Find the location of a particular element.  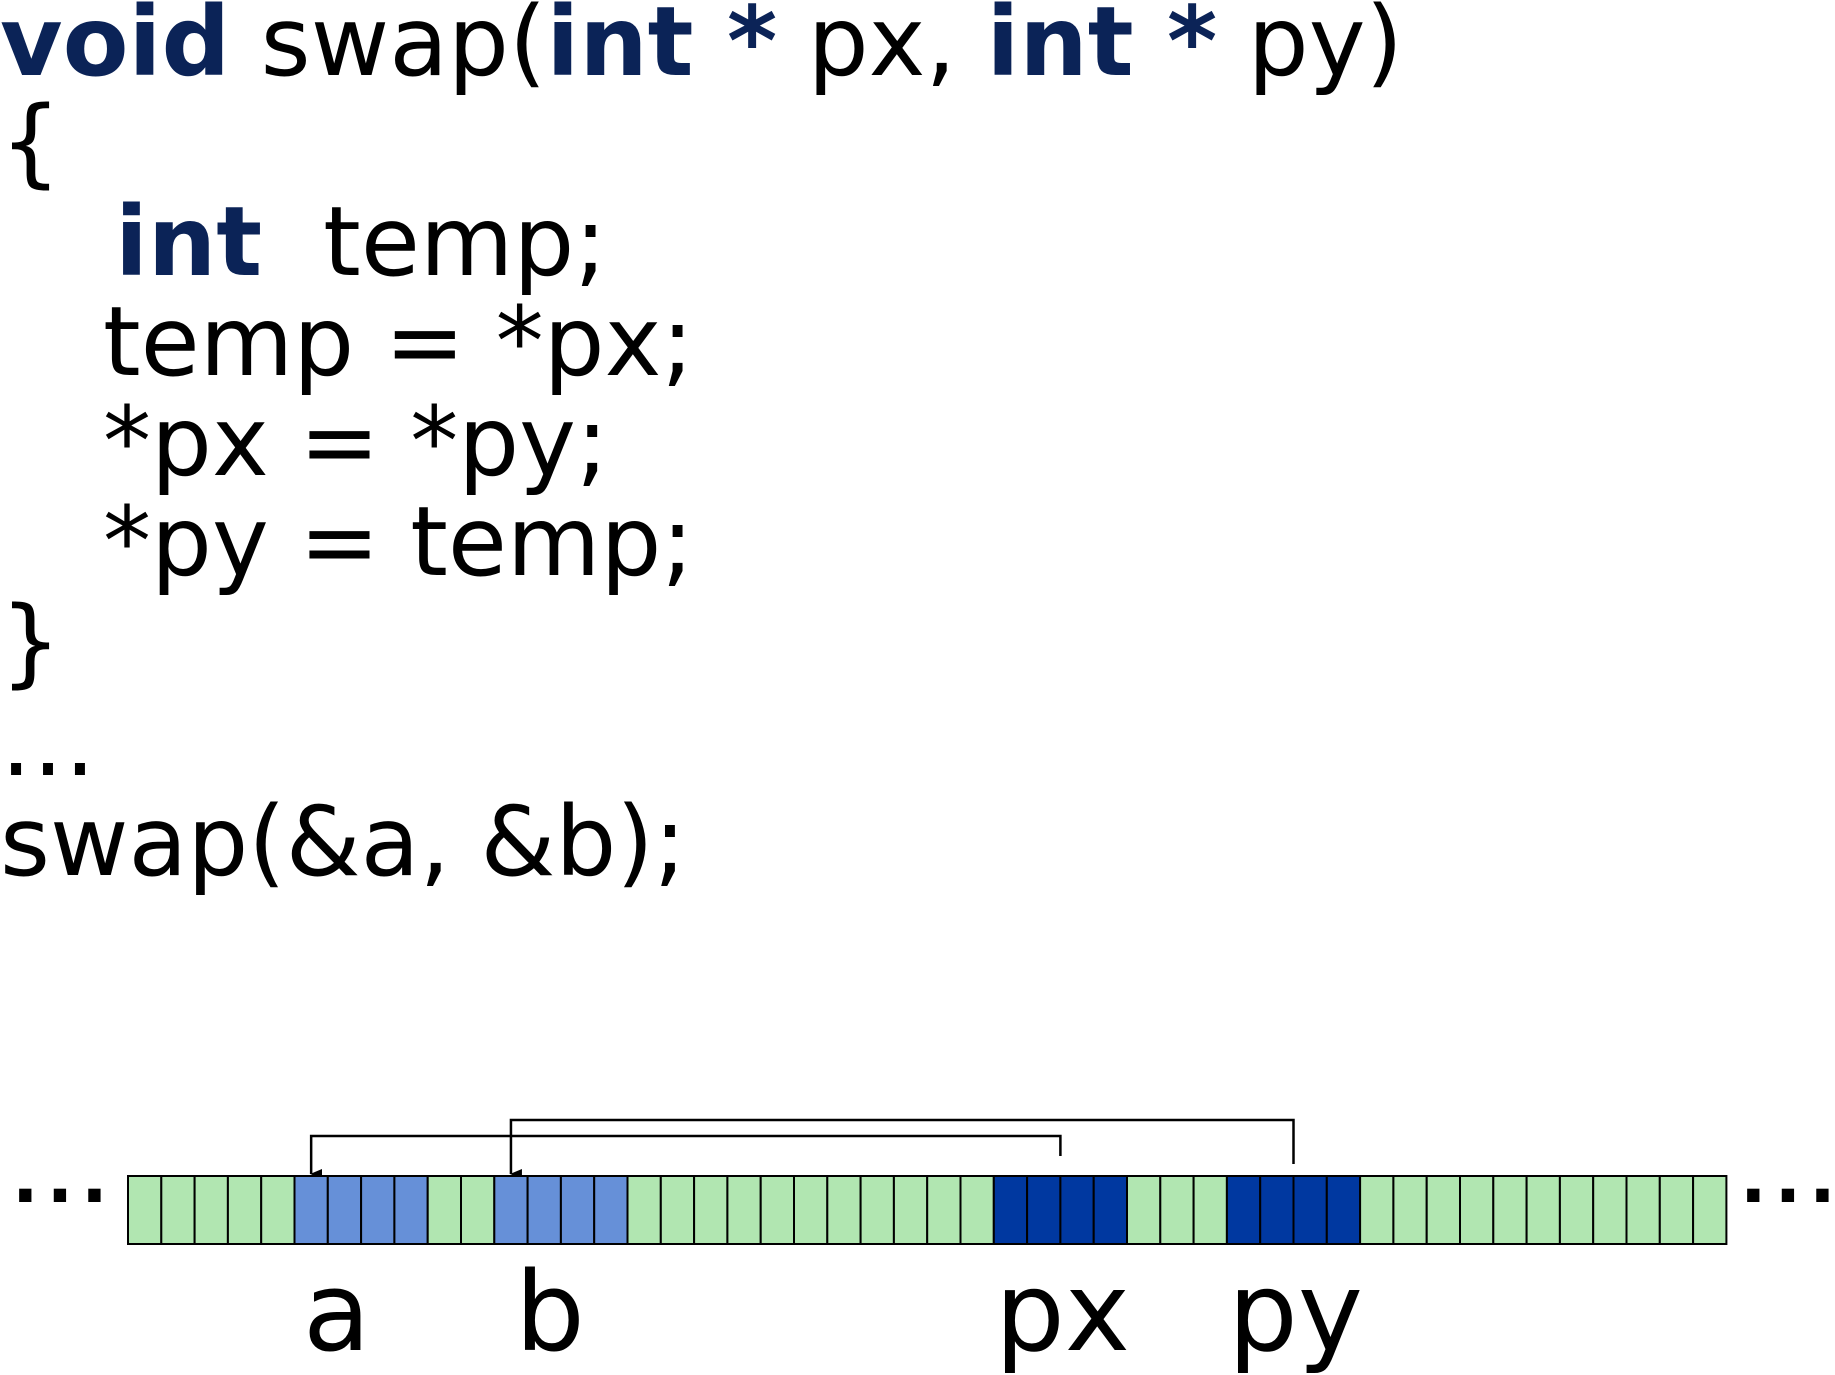

param-px: px, is located at coordinates (882, 49).